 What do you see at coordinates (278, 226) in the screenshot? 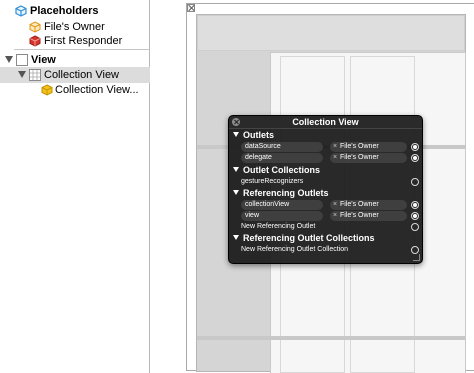
I see `new-referencing-outlet-label: New Referencing Outlet` at bounding box center [278, 226].